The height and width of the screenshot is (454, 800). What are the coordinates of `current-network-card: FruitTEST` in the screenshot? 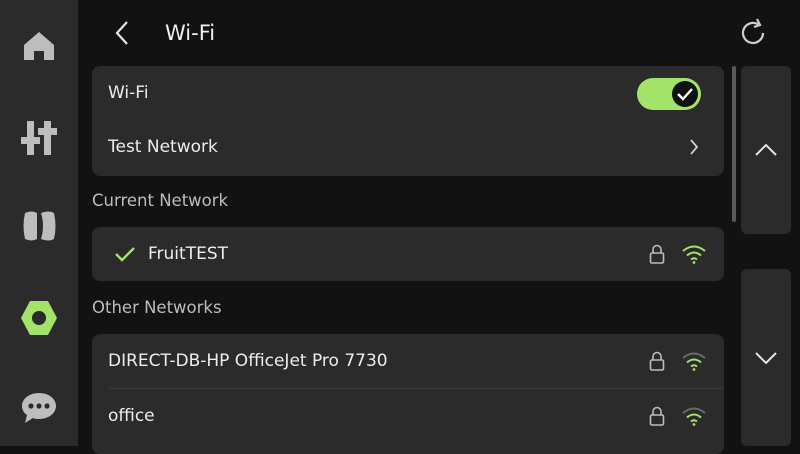 It's located at (408, 254).